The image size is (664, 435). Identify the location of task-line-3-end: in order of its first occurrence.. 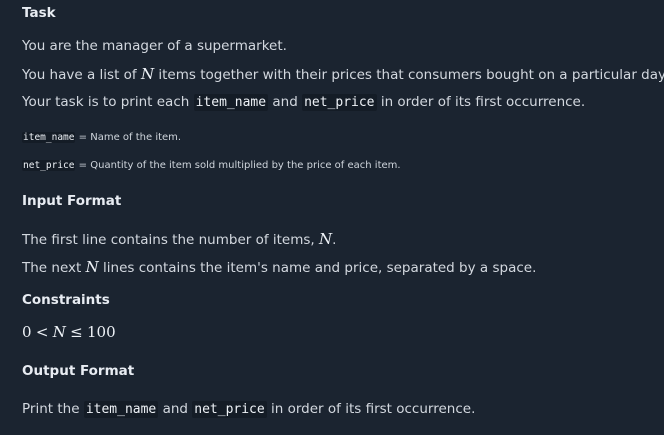
(483, 102).